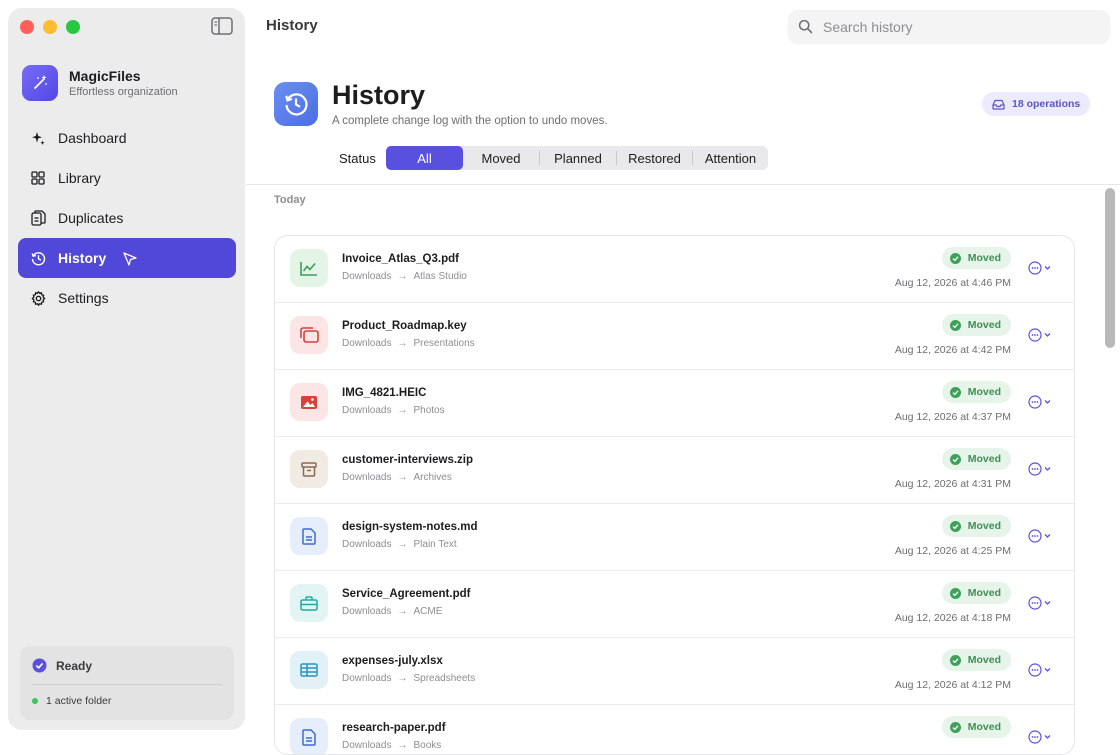 This screenshot has height=755, width=1120. What do you see at coordinates (952, 618) in the screenshot?
I see `timestamp: Aug 12, 2026 at 4:18 PM` at bounding box center [952, 618].